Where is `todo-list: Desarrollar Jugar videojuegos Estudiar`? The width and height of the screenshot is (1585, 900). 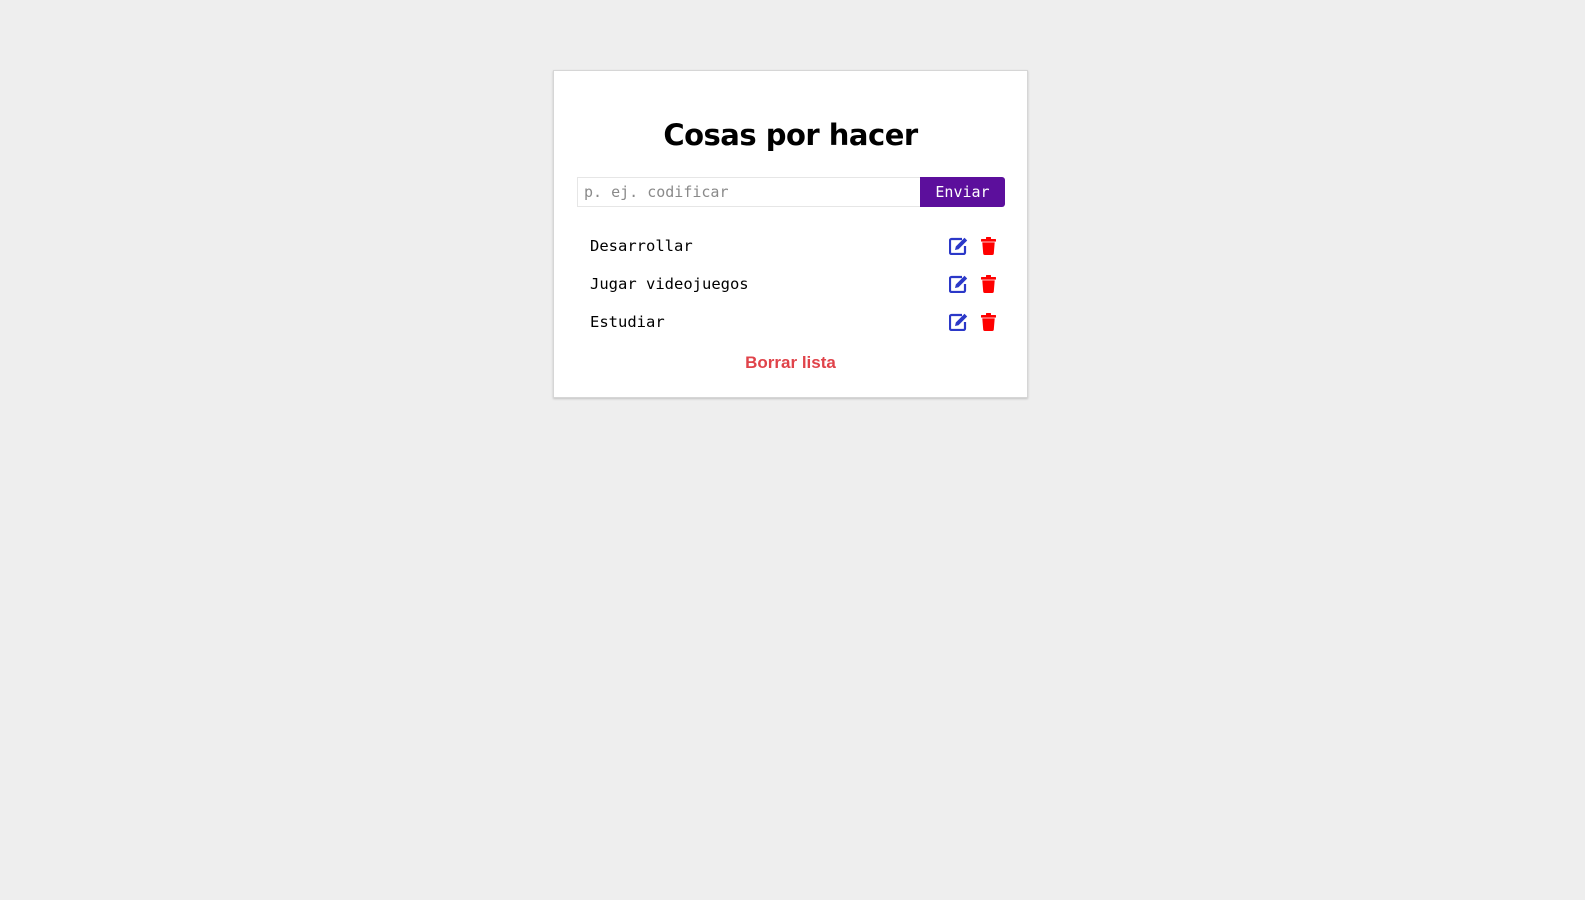
todo-list: Desarrollar Jugar videojuegos Estudiar is located at coordinates (791, 284).